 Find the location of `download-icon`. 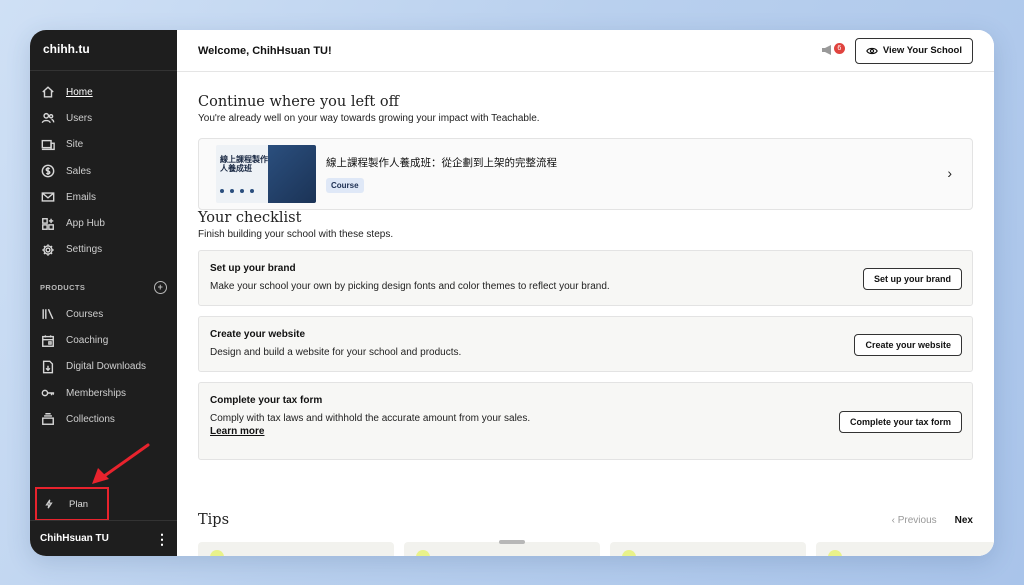

download-icon is located at coordinates (48, 367).